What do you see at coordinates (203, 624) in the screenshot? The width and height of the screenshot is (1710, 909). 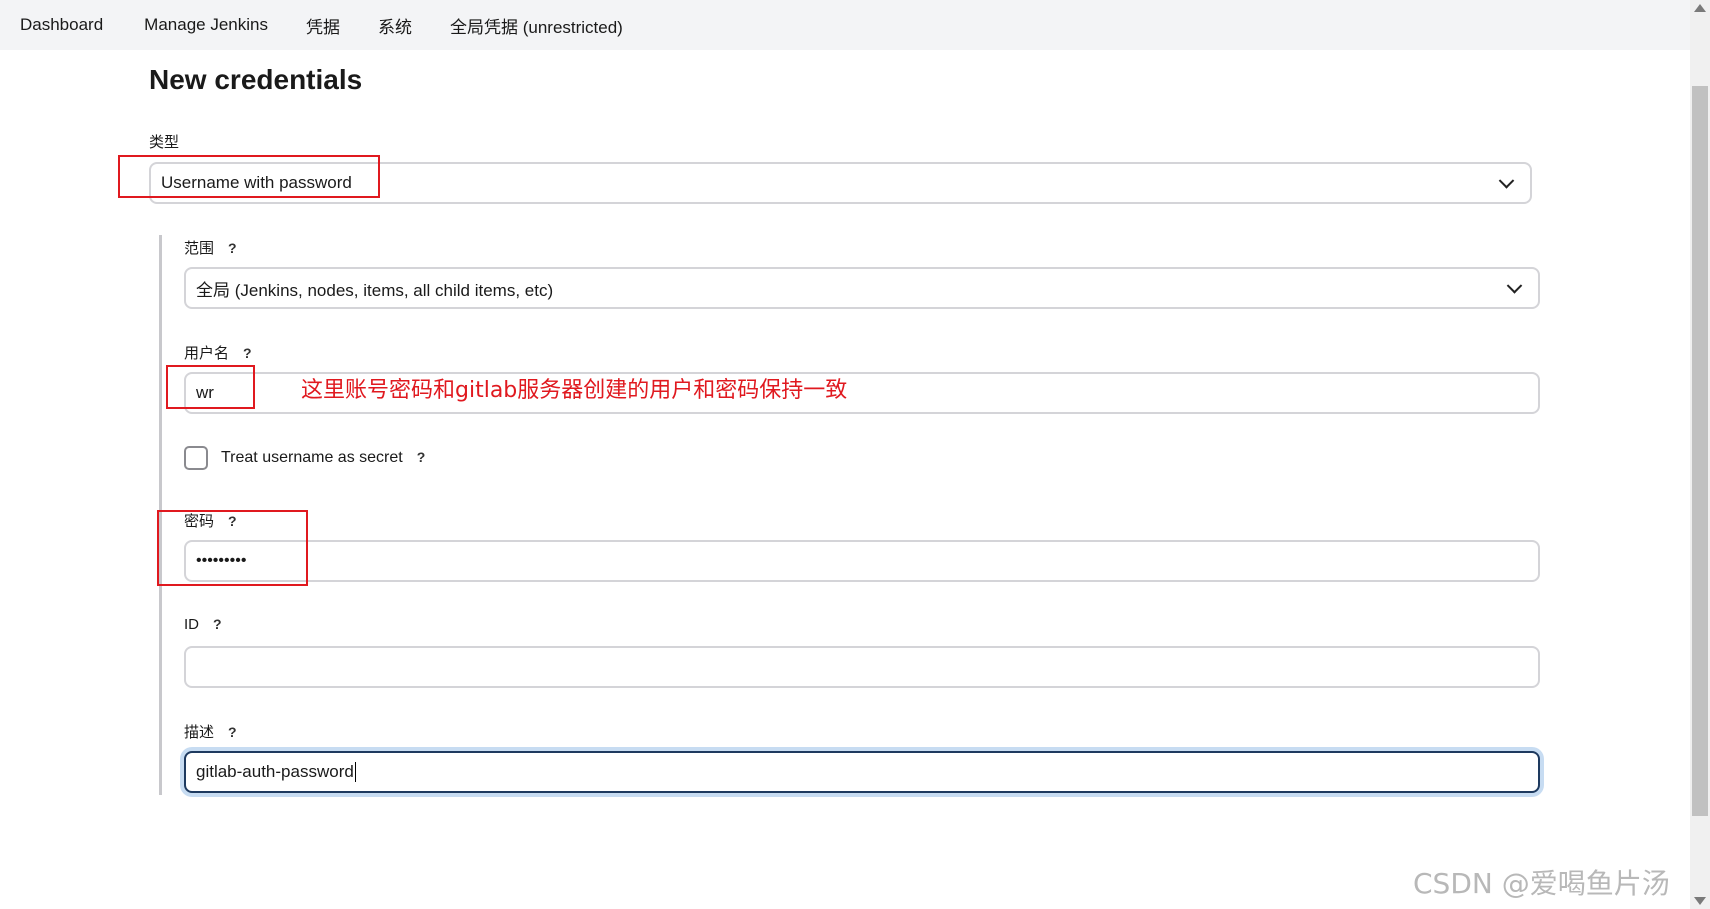 I see `id-label: ID?` at bounding box center [203, 624].